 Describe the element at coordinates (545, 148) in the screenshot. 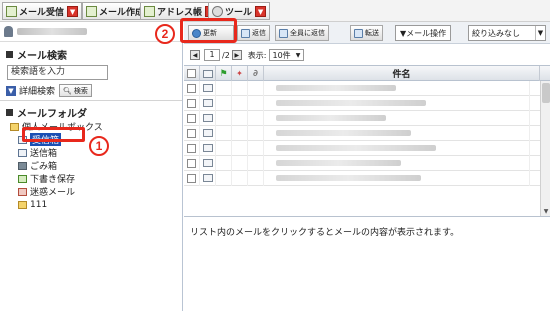

I see `vertical-scrollbar: ▼` at that location.